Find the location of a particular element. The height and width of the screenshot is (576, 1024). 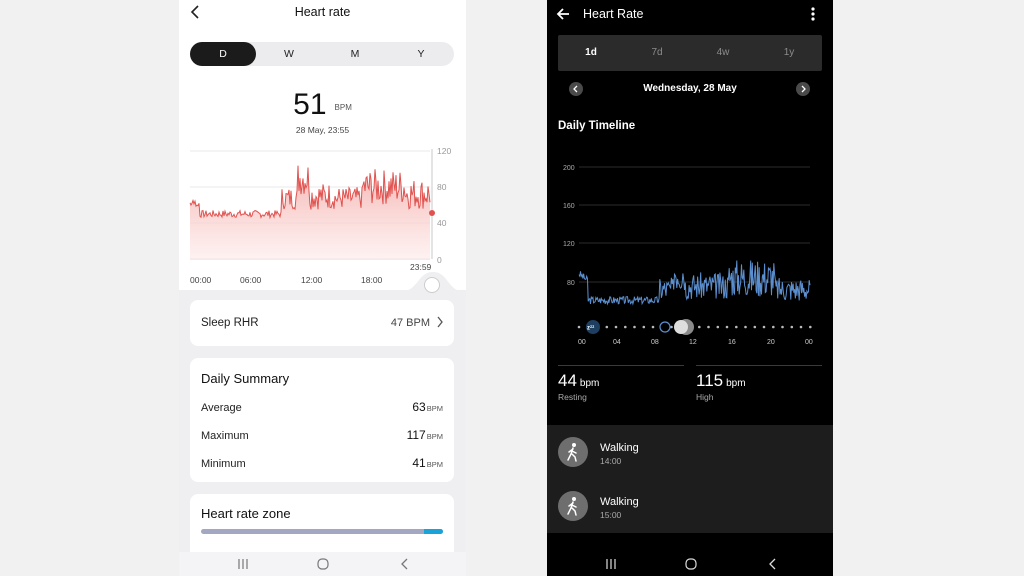

sleep-rhr-label: Sleep RHR is located at coordinates (230, 323).